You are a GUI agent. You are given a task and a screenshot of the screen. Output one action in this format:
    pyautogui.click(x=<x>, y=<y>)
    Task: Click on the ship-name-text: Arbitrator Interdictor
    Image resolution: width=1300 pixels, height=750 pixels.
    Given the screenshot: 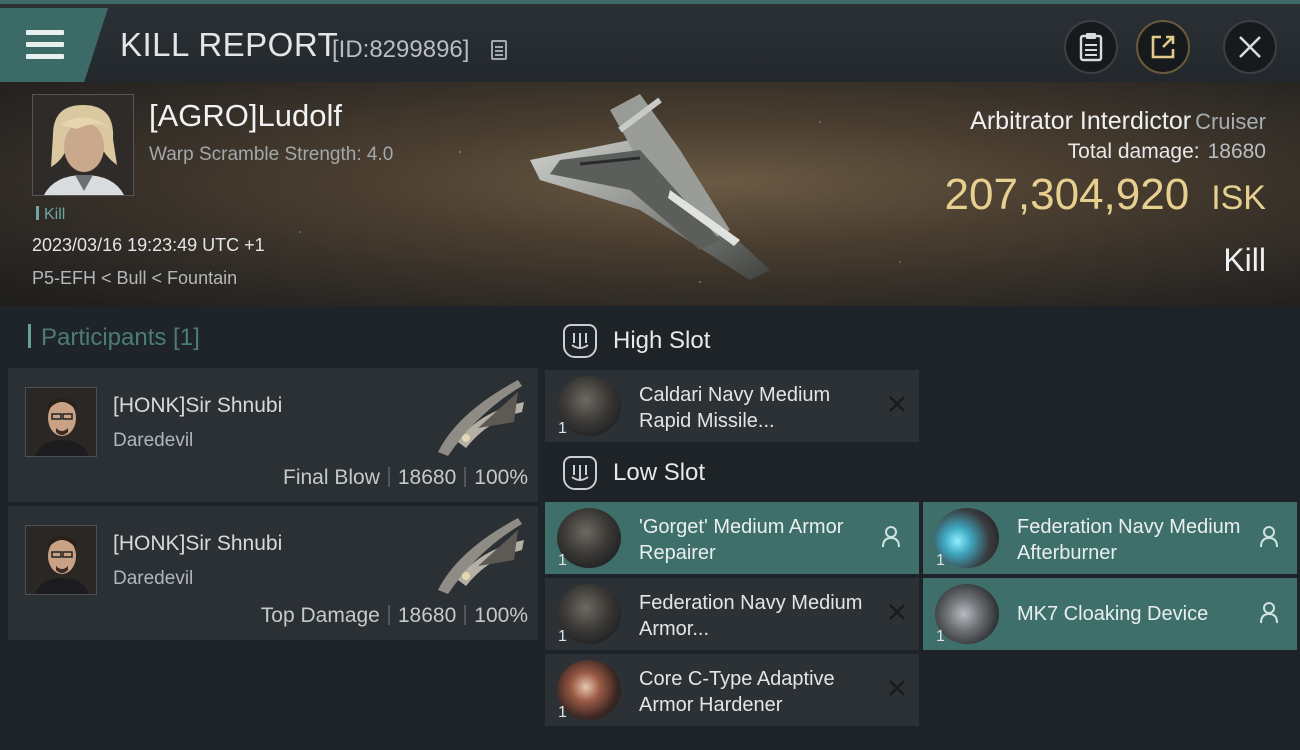 What is the action you would take?
    pyautogui.click(x=1081, y=121)
    